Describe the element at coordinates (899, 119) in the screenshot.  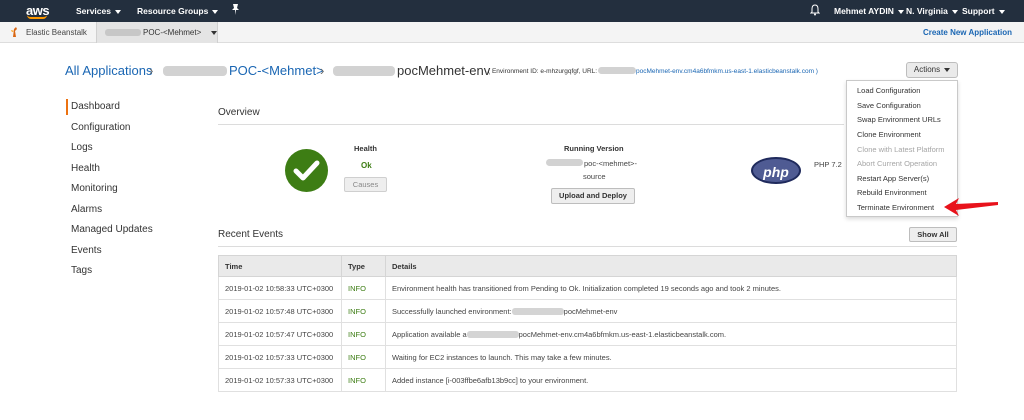
I see `menu-item-swap-environment-urls: Swap Environment URLs` at that location.